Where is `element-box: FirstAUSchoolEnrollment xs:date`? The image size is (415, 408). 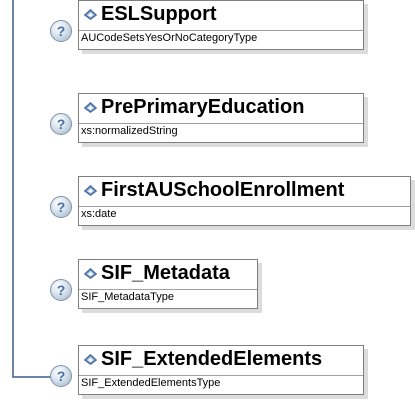
element-box: FirstAUSchoolEnrollment xs:date is located at coordinates (244, 201).